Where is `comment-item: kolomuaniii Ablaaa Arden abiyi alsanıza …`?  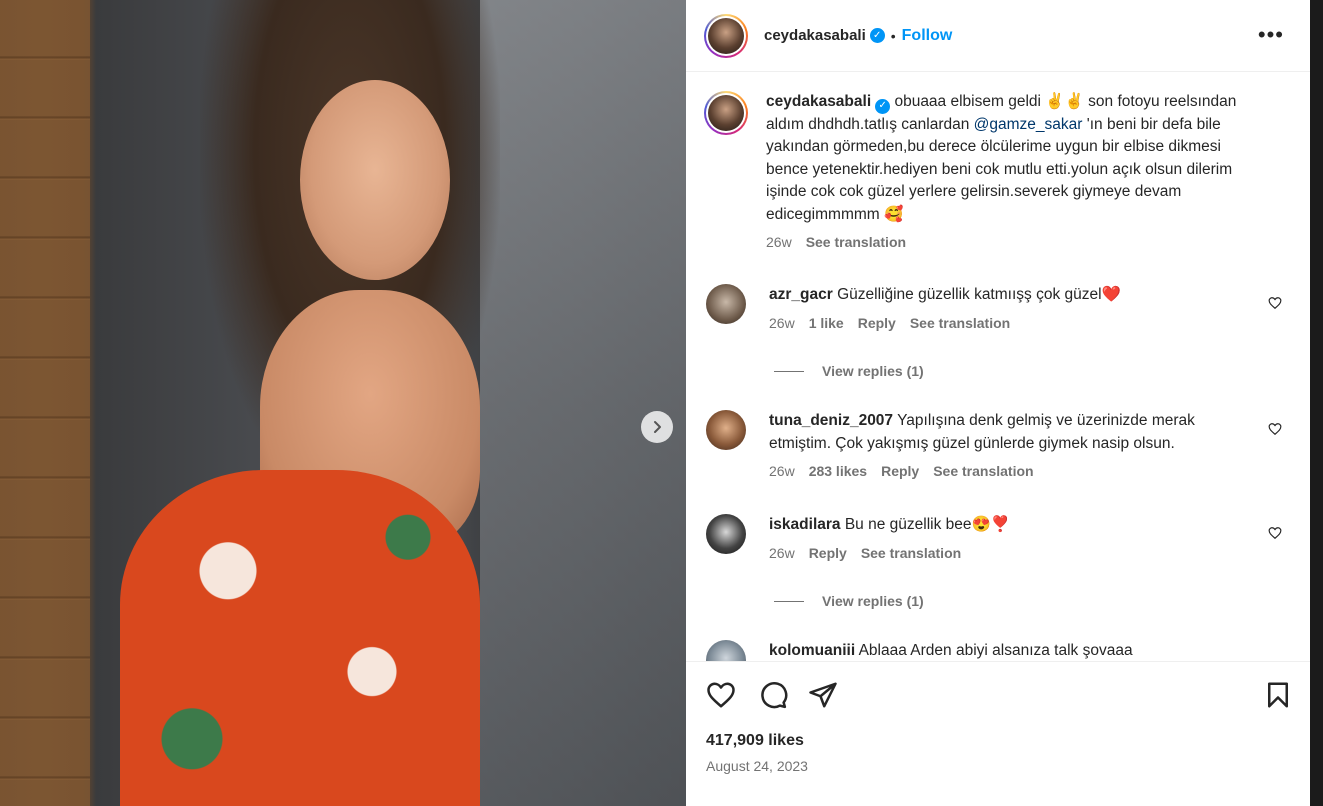
comment-item: kolomuaniii Ablaaa Arden abiyi alsanıza … is located at coordinates (1001, 650).